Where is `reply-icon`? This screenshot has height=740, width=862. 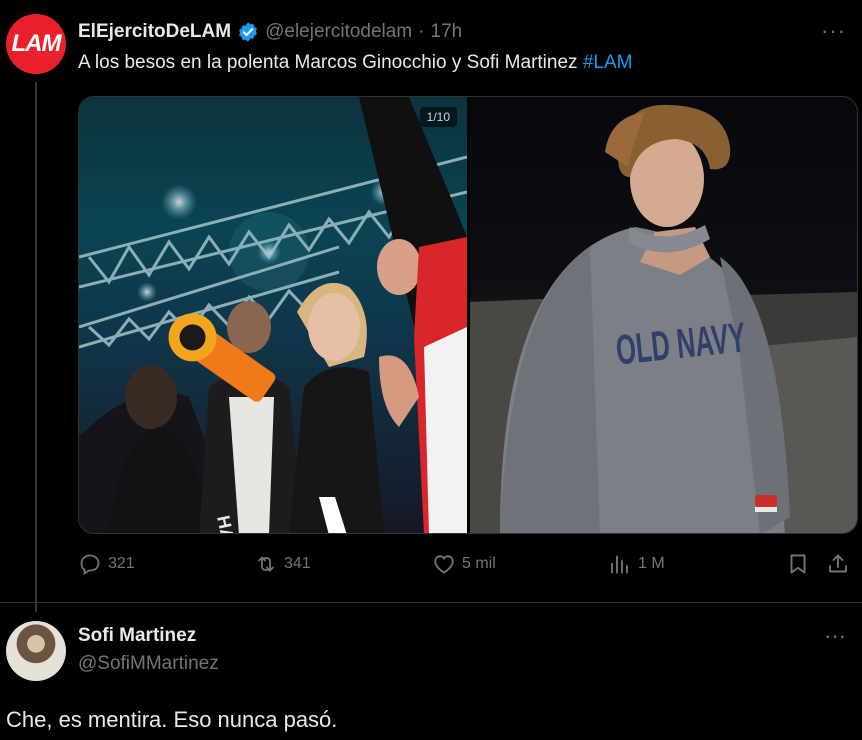 reply-icon is located at coordinates (90, 565).